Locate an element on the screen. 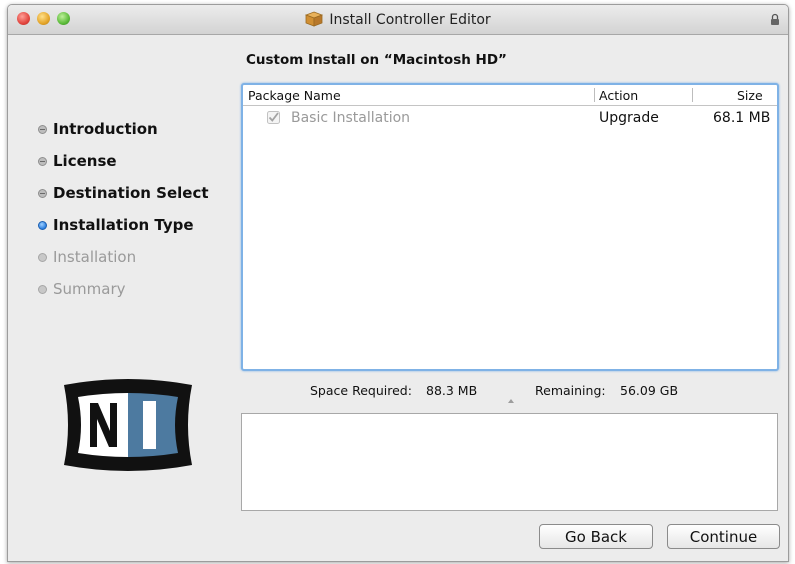  step-label: Installation is located at coordinates (95, 257).